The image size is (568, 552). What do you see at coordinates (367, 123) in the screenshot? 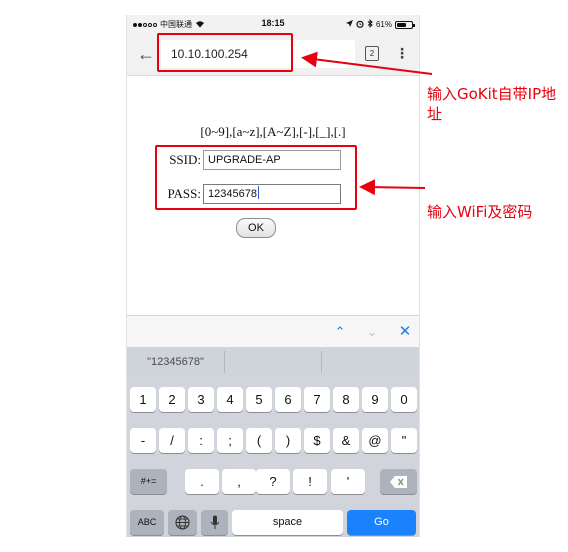
I see `annotation-arrows` at bounding box center [367, 123].